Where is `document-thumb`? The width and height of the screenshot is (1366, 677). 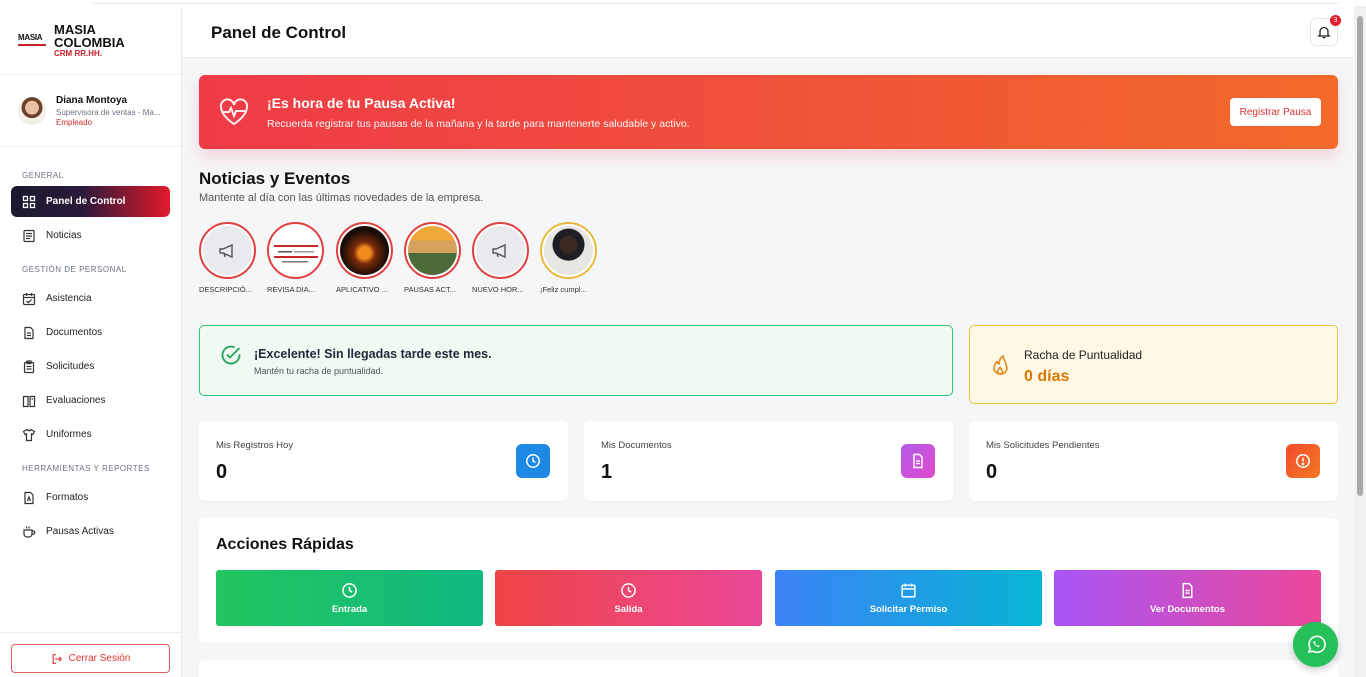 document-thumb is located at coordinates (295, 250).